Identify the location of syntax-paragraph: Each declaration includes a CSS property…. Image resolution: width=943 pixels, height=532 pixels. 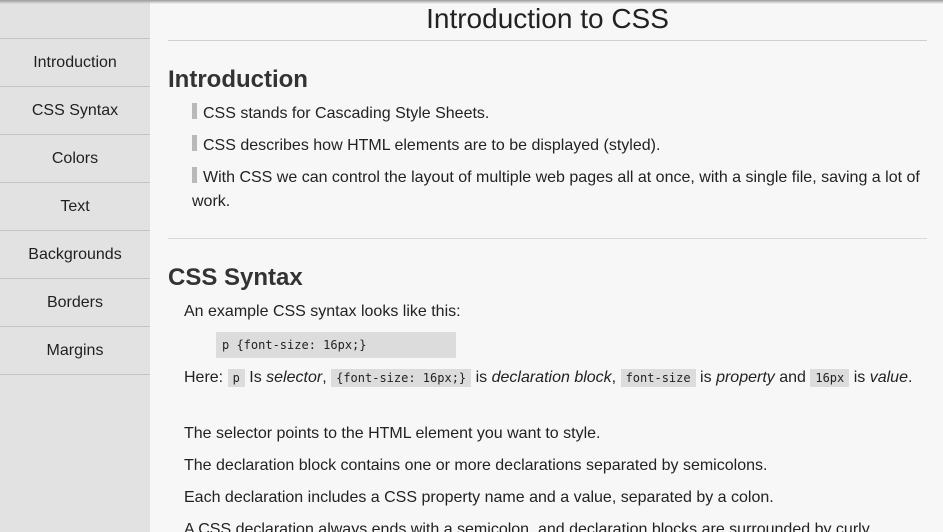
(479, 497).